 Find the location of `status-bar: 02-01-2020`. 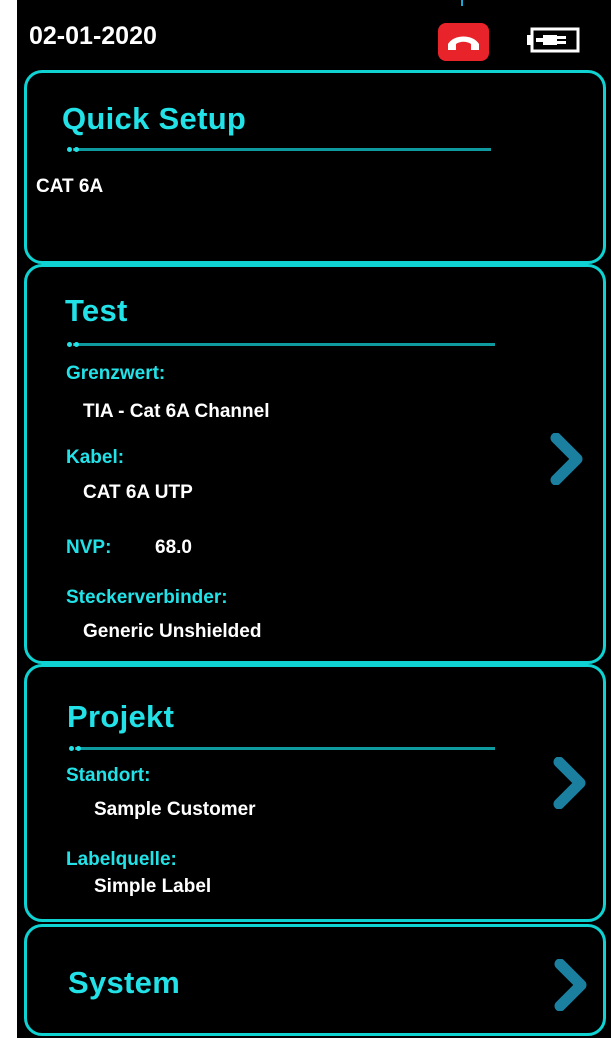

status-bar: 02-01-2020 is located at coordinates (314, 33).